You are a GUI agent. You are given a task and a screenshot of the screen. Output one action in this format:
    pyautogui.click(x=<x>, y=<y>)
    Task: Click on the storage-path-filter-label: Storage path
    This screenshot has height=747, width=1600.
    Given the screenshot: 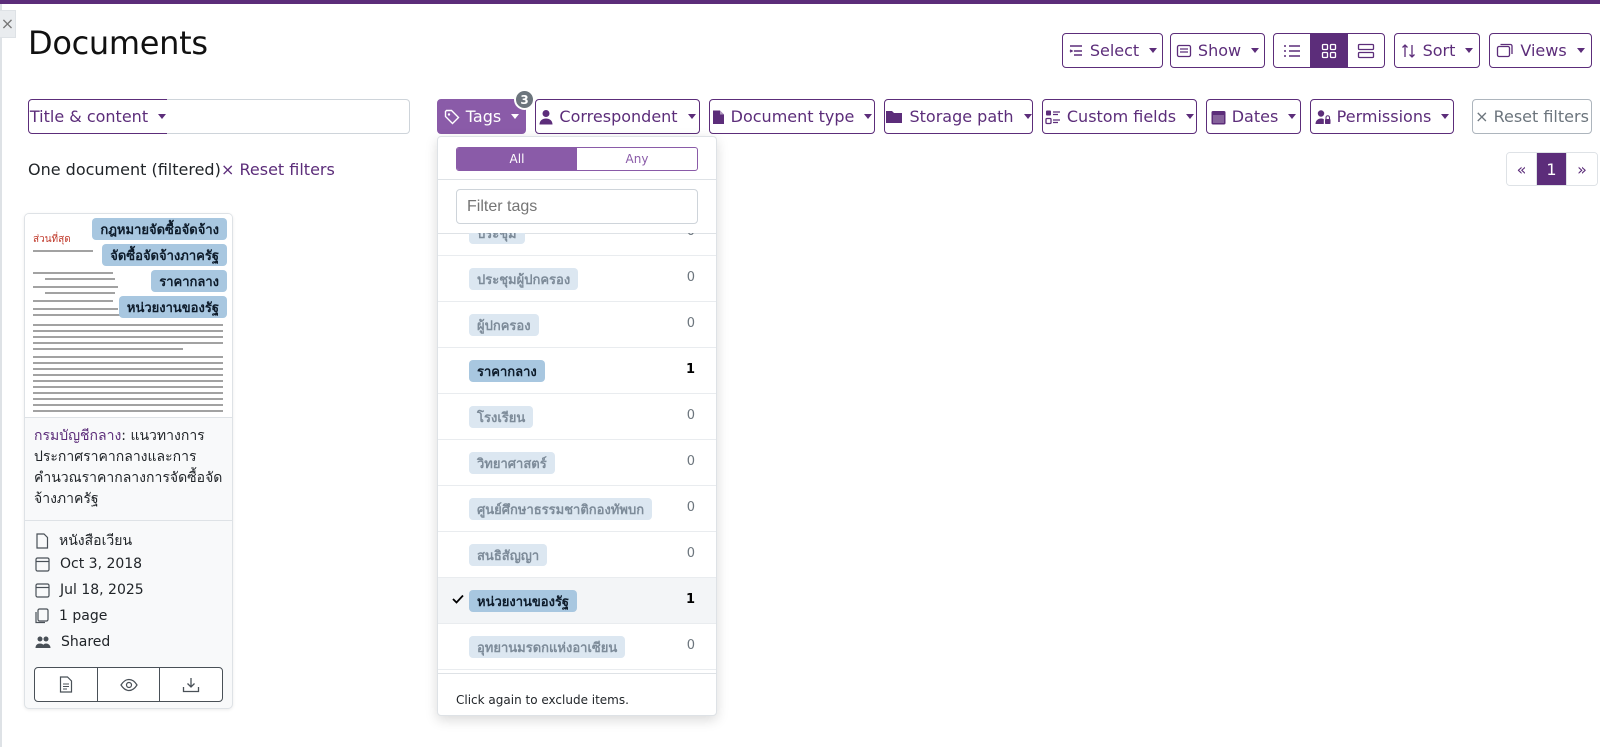 What is the action you would take?
    pyautogui.click(x=961, y=116)
    